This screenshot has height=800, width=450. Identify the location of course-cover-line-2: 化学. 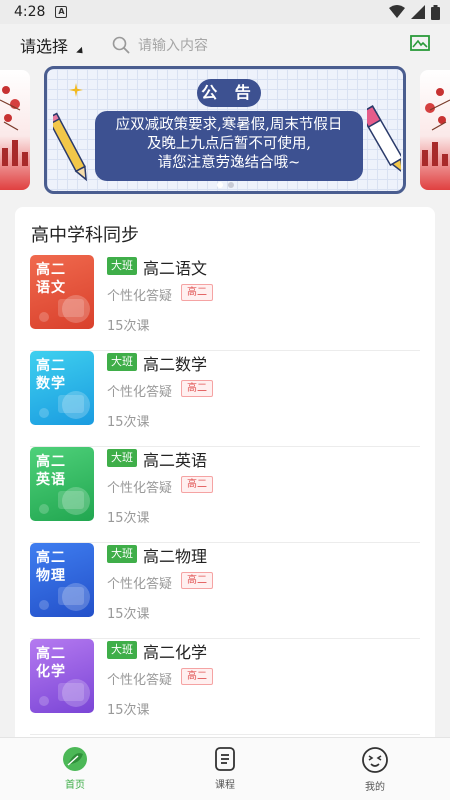
(51, 672).